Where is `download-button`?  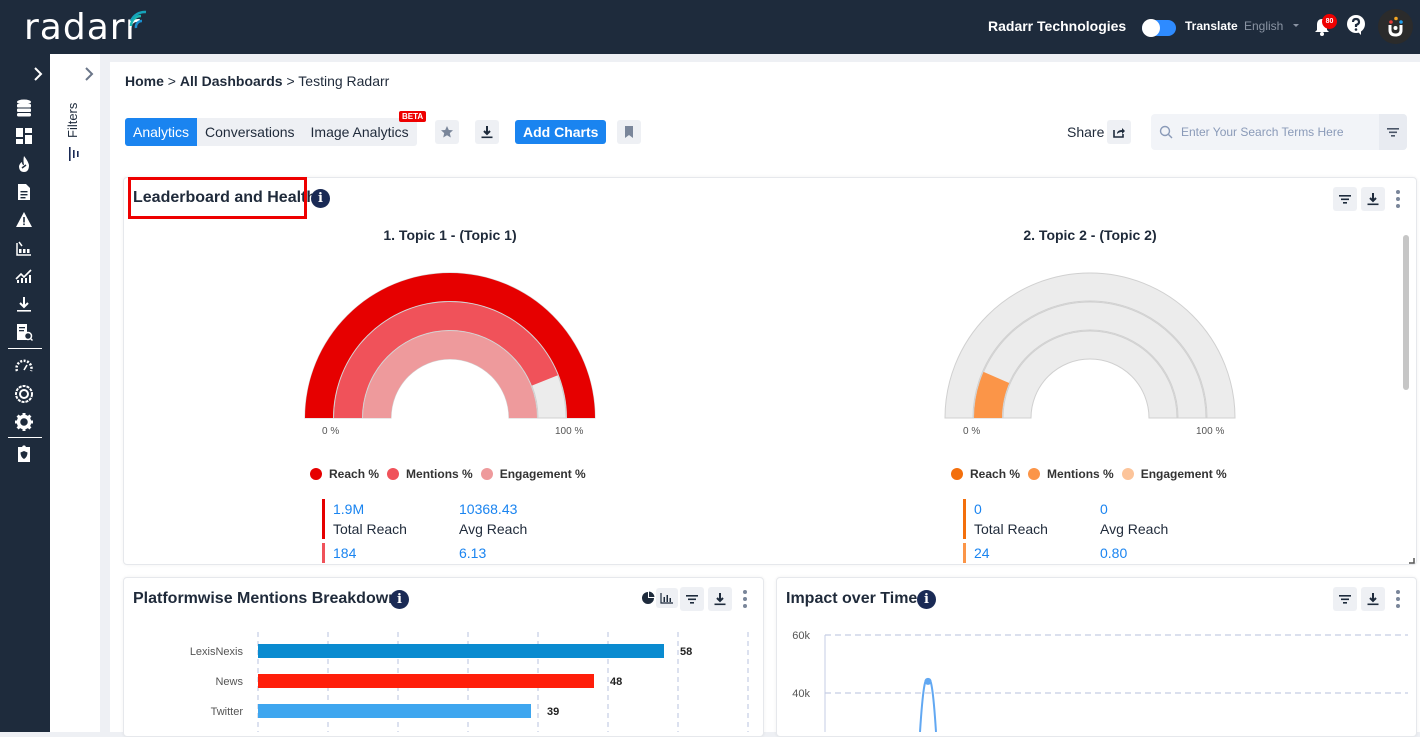 download-button is located at coordinates (487, 132).